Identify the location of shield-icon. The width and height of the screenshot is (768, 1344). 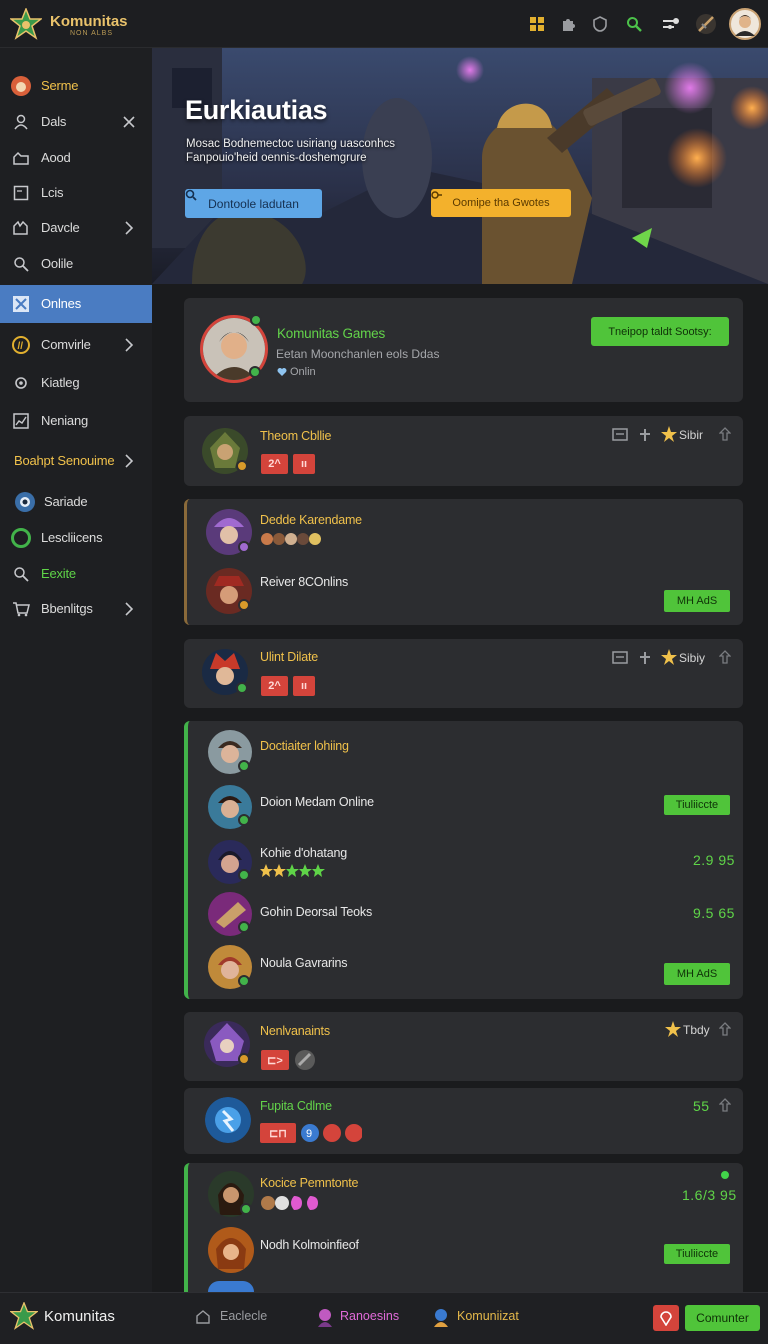
(600, 24).